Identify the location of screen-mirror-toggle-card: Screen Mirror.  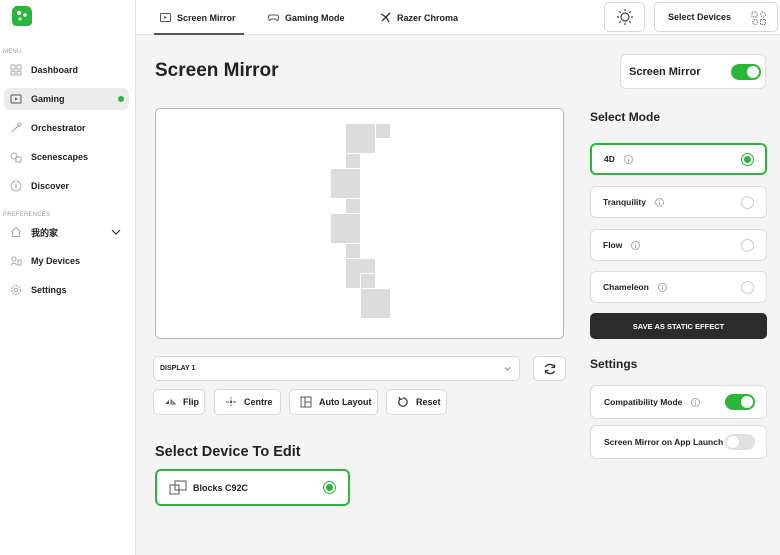
(693, 71).